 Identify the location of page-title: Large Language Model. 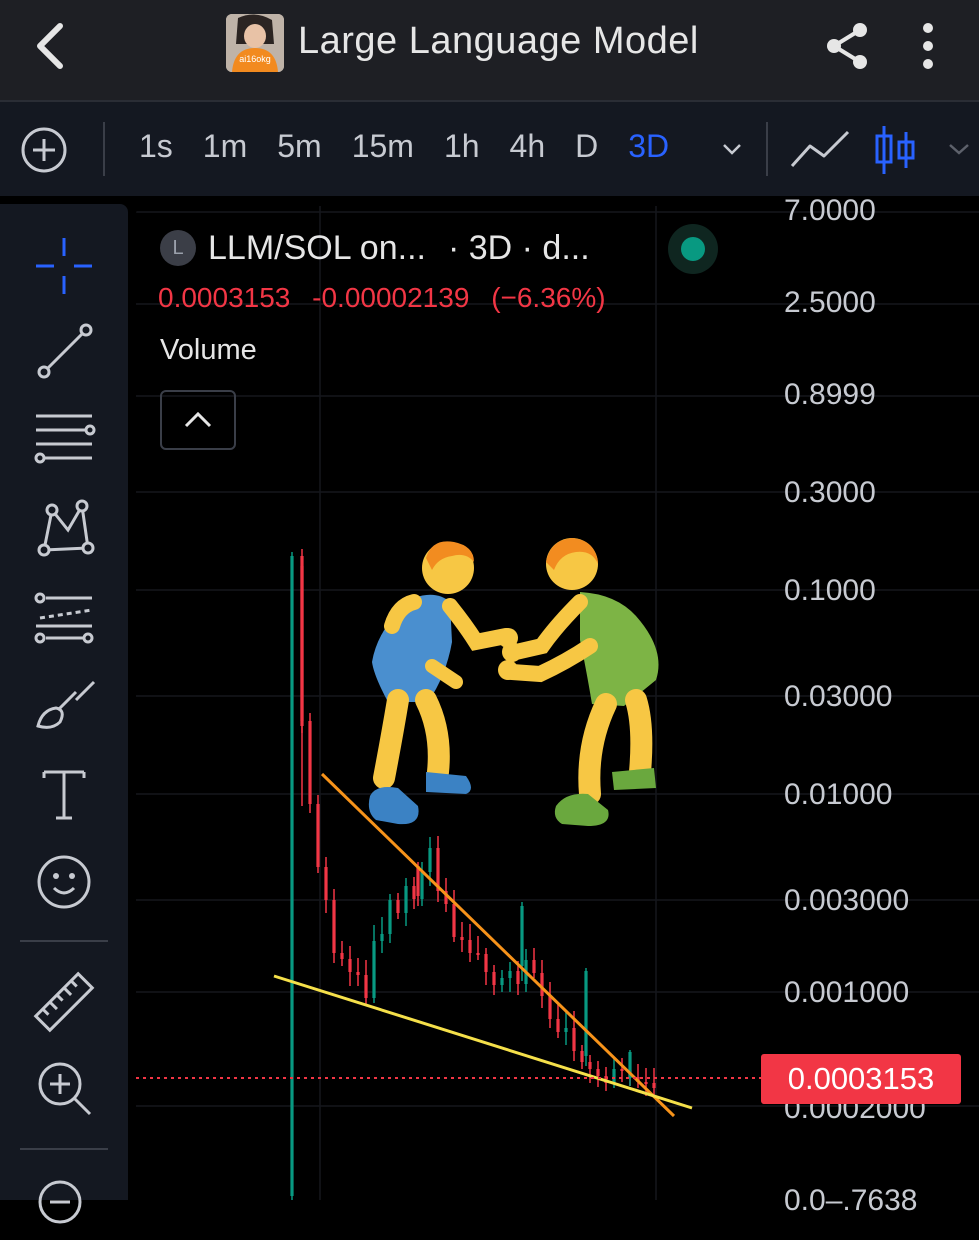
(498, 41).